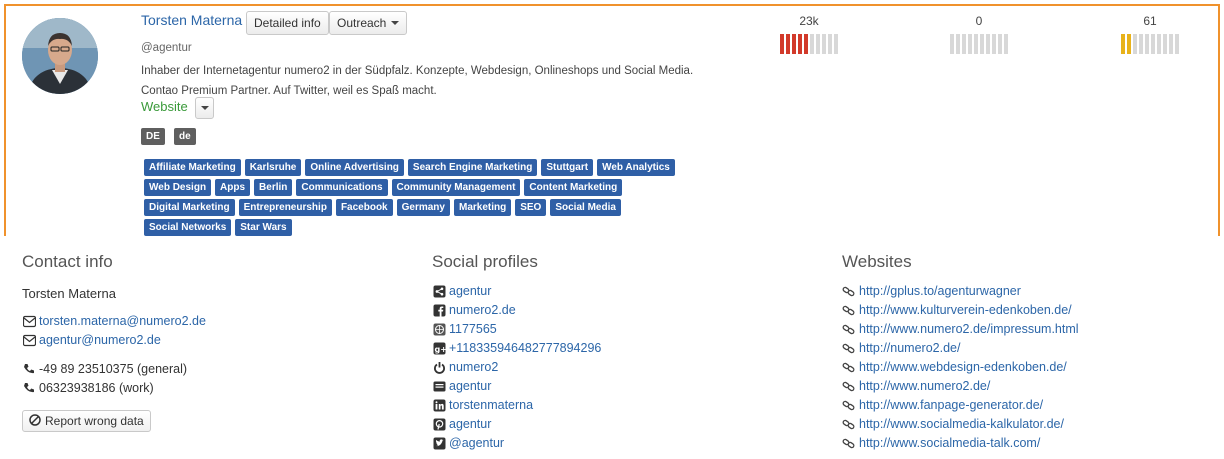 The width and height of the screenshot is (1224, 459). What do you see at coordinates (273, 187) in the screenshot?
I see `tag: Berlin` at bounding box center [273, 187].